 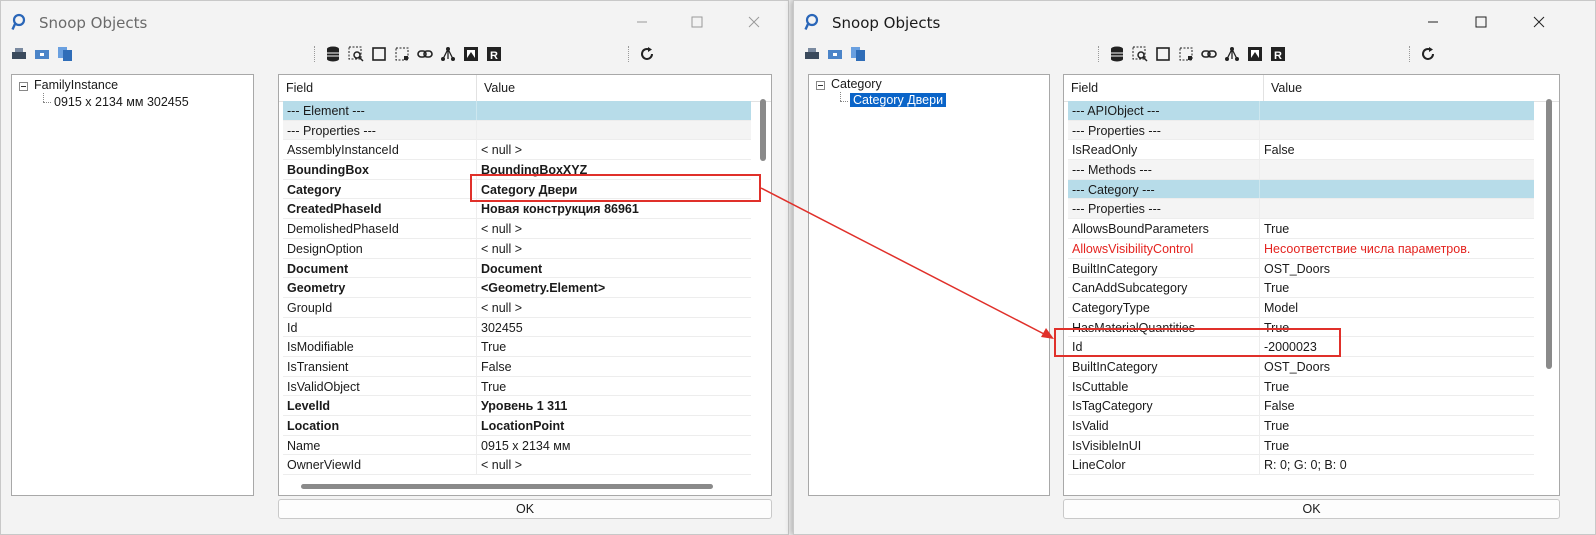 What do you see at coordinates (1164, 465) in the screenshot?
I see `field-cell: LineColor` at bounding box center [1164, 465].